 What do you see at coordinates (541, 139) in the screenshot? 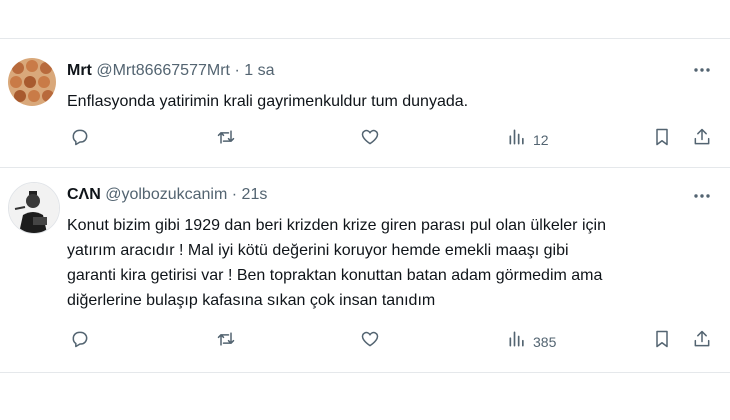
I see `views-count: 12` at bounding box center [541, 139].